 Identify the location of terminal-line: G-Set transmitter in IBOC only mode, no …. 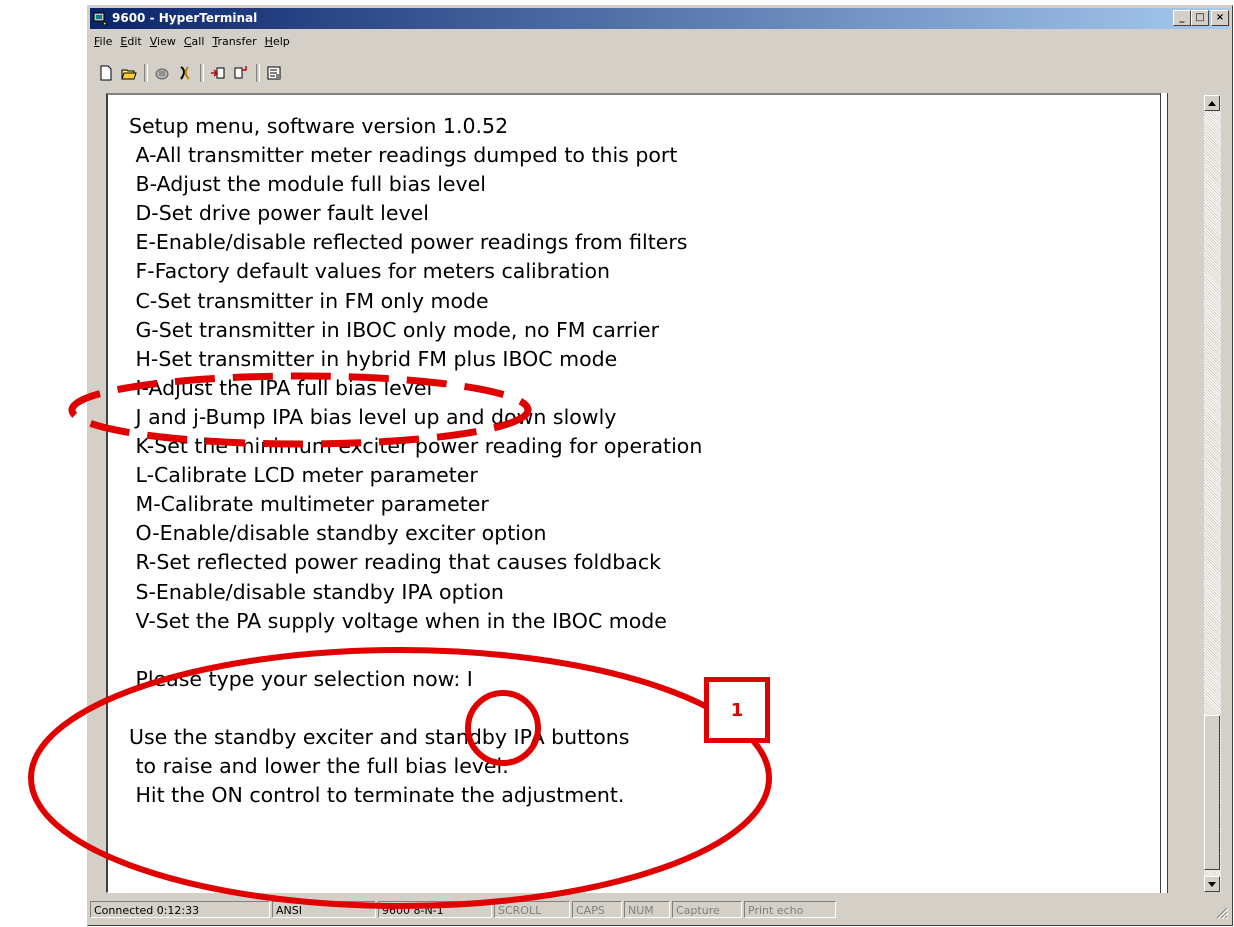
(394, 329).